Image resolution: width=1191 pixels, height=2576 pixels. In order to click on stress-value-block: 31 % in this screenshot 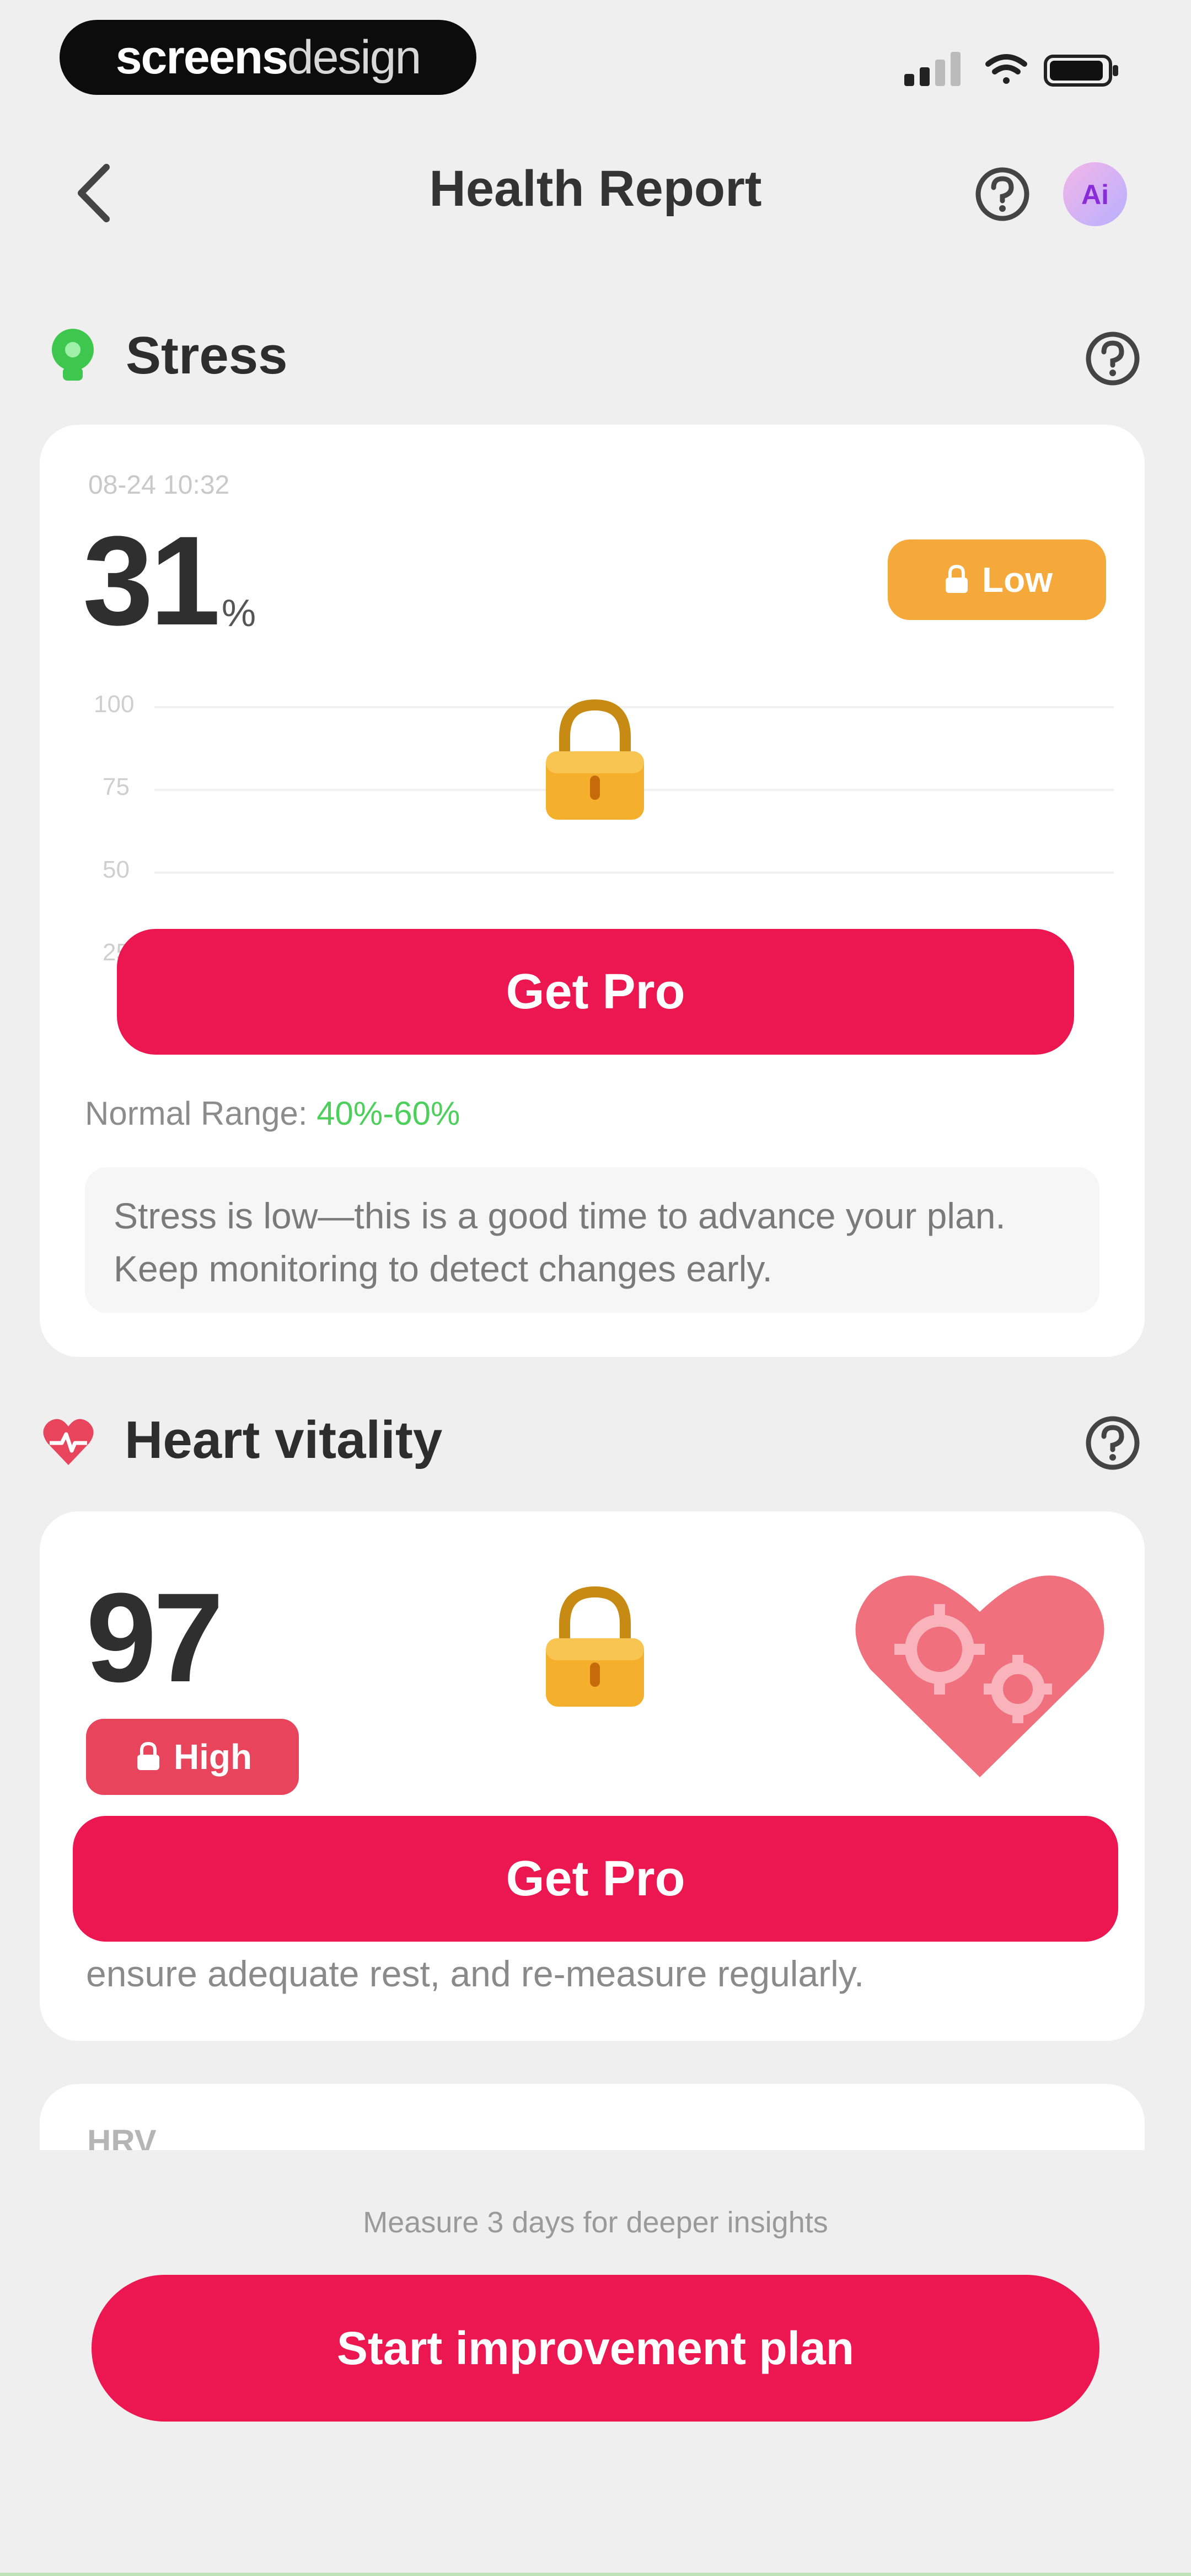, I will do `click(169, 580)`.